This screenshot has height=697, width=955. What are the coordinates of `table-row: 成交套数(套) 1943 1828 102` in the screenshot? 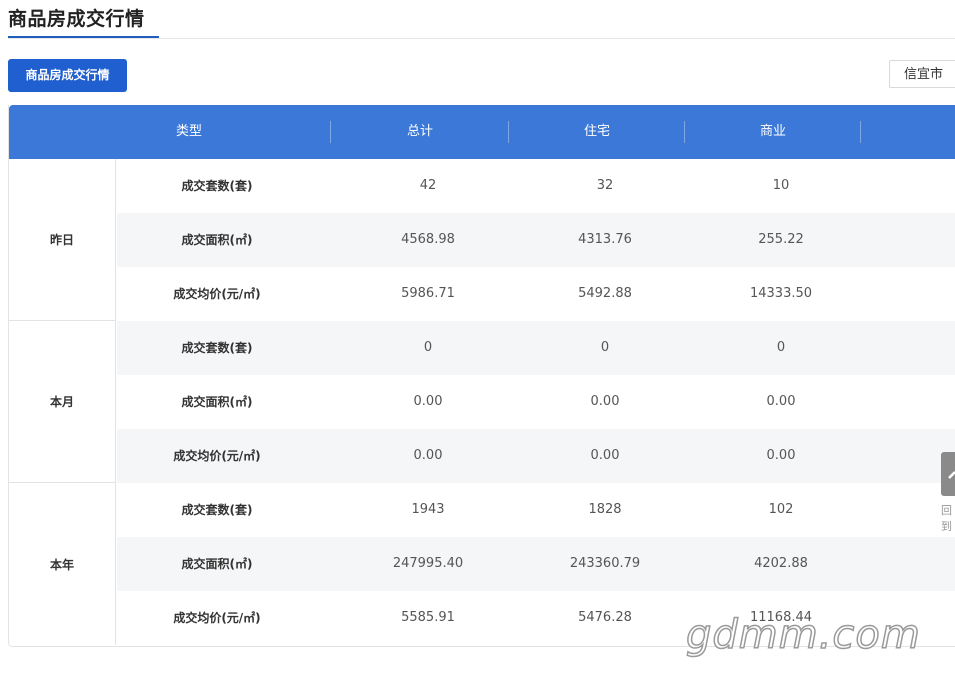 It's located at (536, 510).